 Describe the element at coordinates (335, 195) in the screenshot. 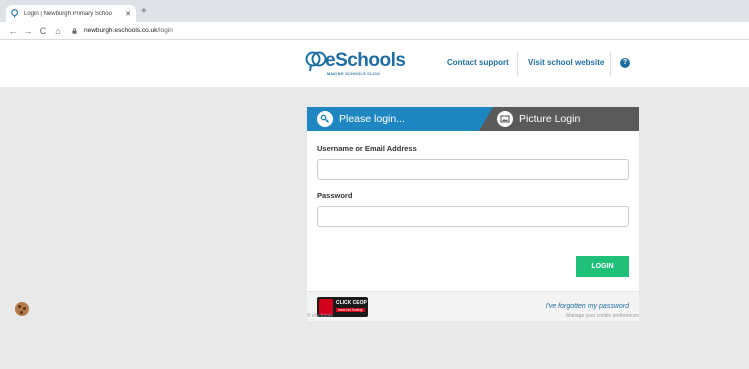

I see `password-label: Password` at that location.